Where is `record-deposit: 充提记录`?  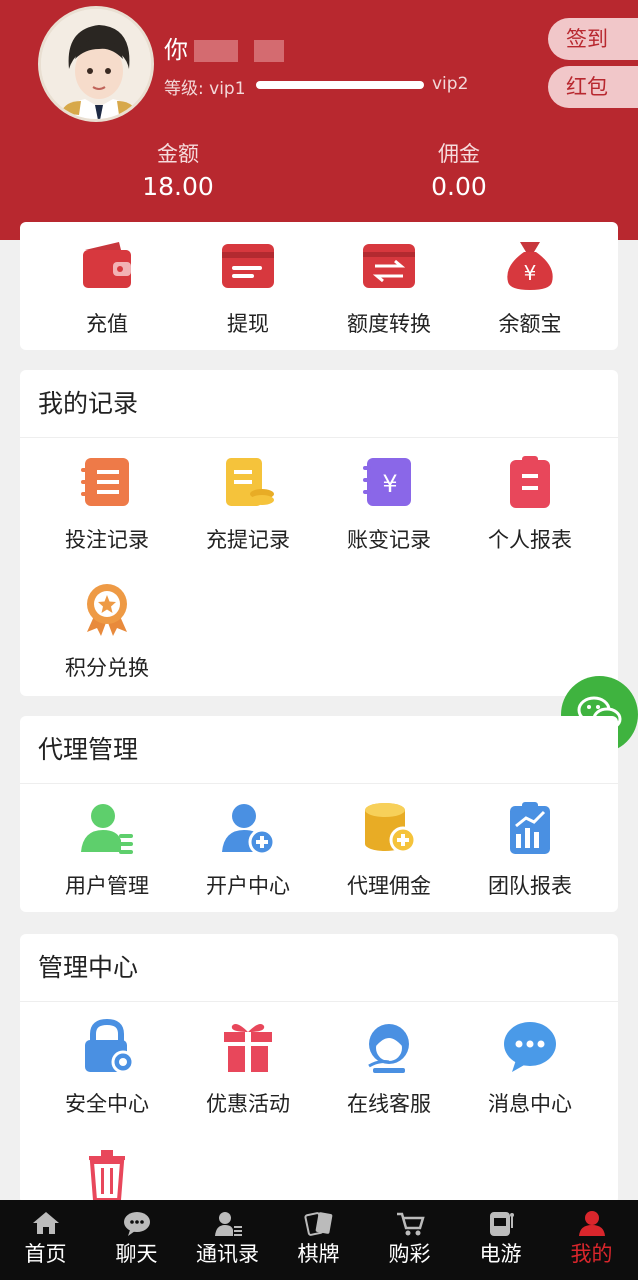
record-deposit: 充提记录 is located at coordinates (248, 504).